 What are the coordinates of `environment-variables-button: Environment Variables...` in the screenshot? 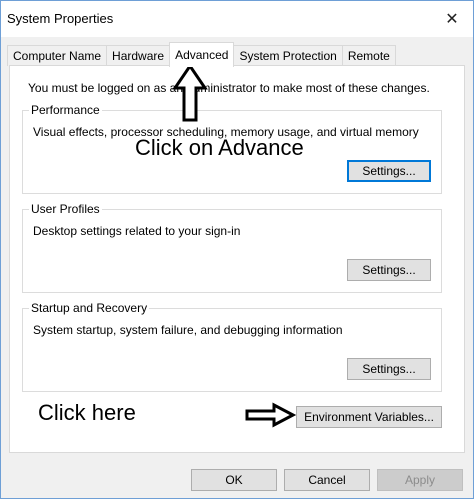 It's located at (369, 417).